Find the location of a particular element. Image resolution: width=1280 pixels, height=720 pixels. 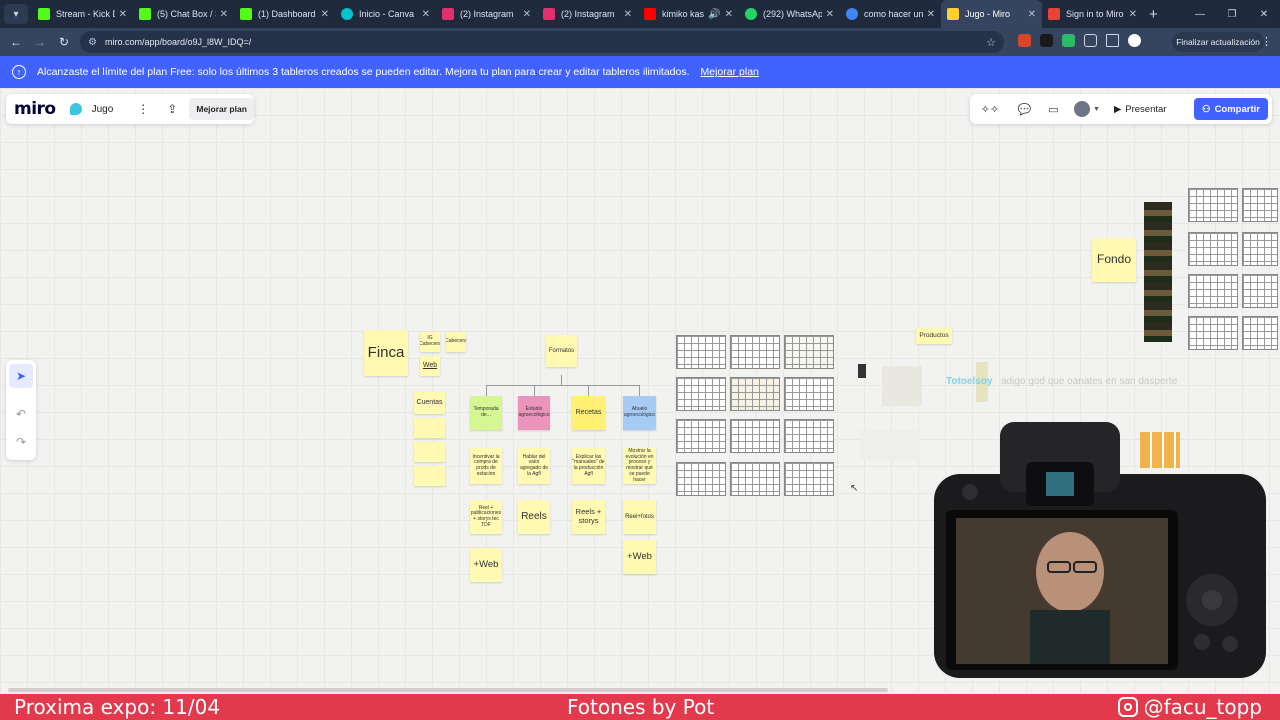

sticky-note: Cabecera is located at coordinates (456, 342).